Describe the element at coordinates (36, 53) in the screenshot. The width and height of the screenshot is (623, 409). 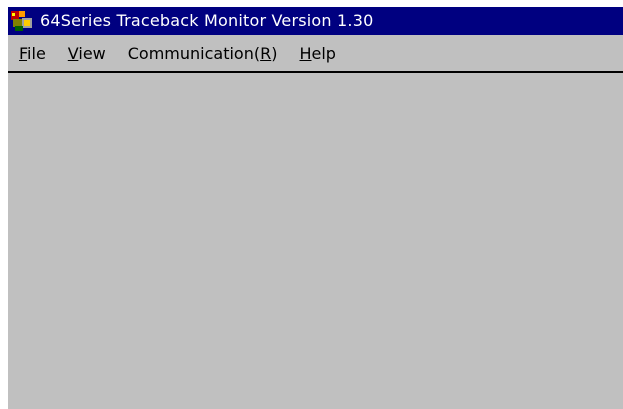
I see `menu-file-label: ile` at that location.